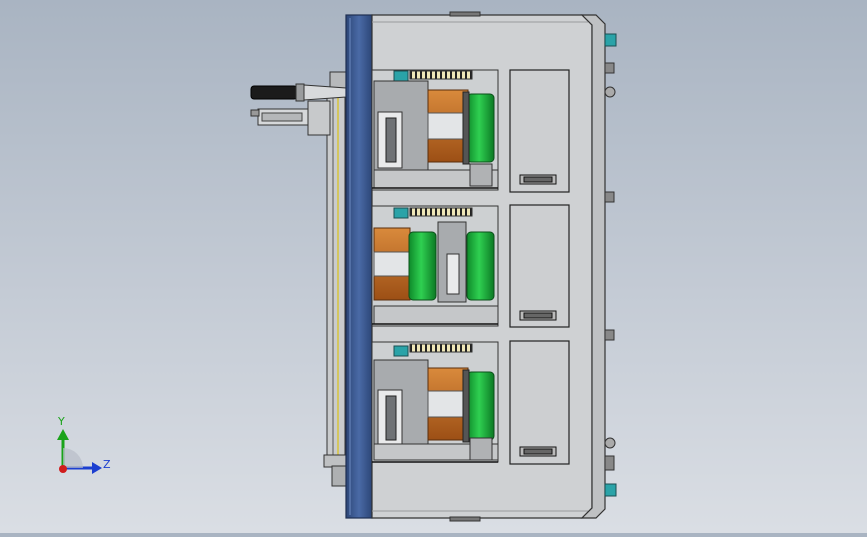  What do you see at coordinates (107, 464) in the screenshot?
I see `z-axis-label: Z` at bounding box center [107, 464].